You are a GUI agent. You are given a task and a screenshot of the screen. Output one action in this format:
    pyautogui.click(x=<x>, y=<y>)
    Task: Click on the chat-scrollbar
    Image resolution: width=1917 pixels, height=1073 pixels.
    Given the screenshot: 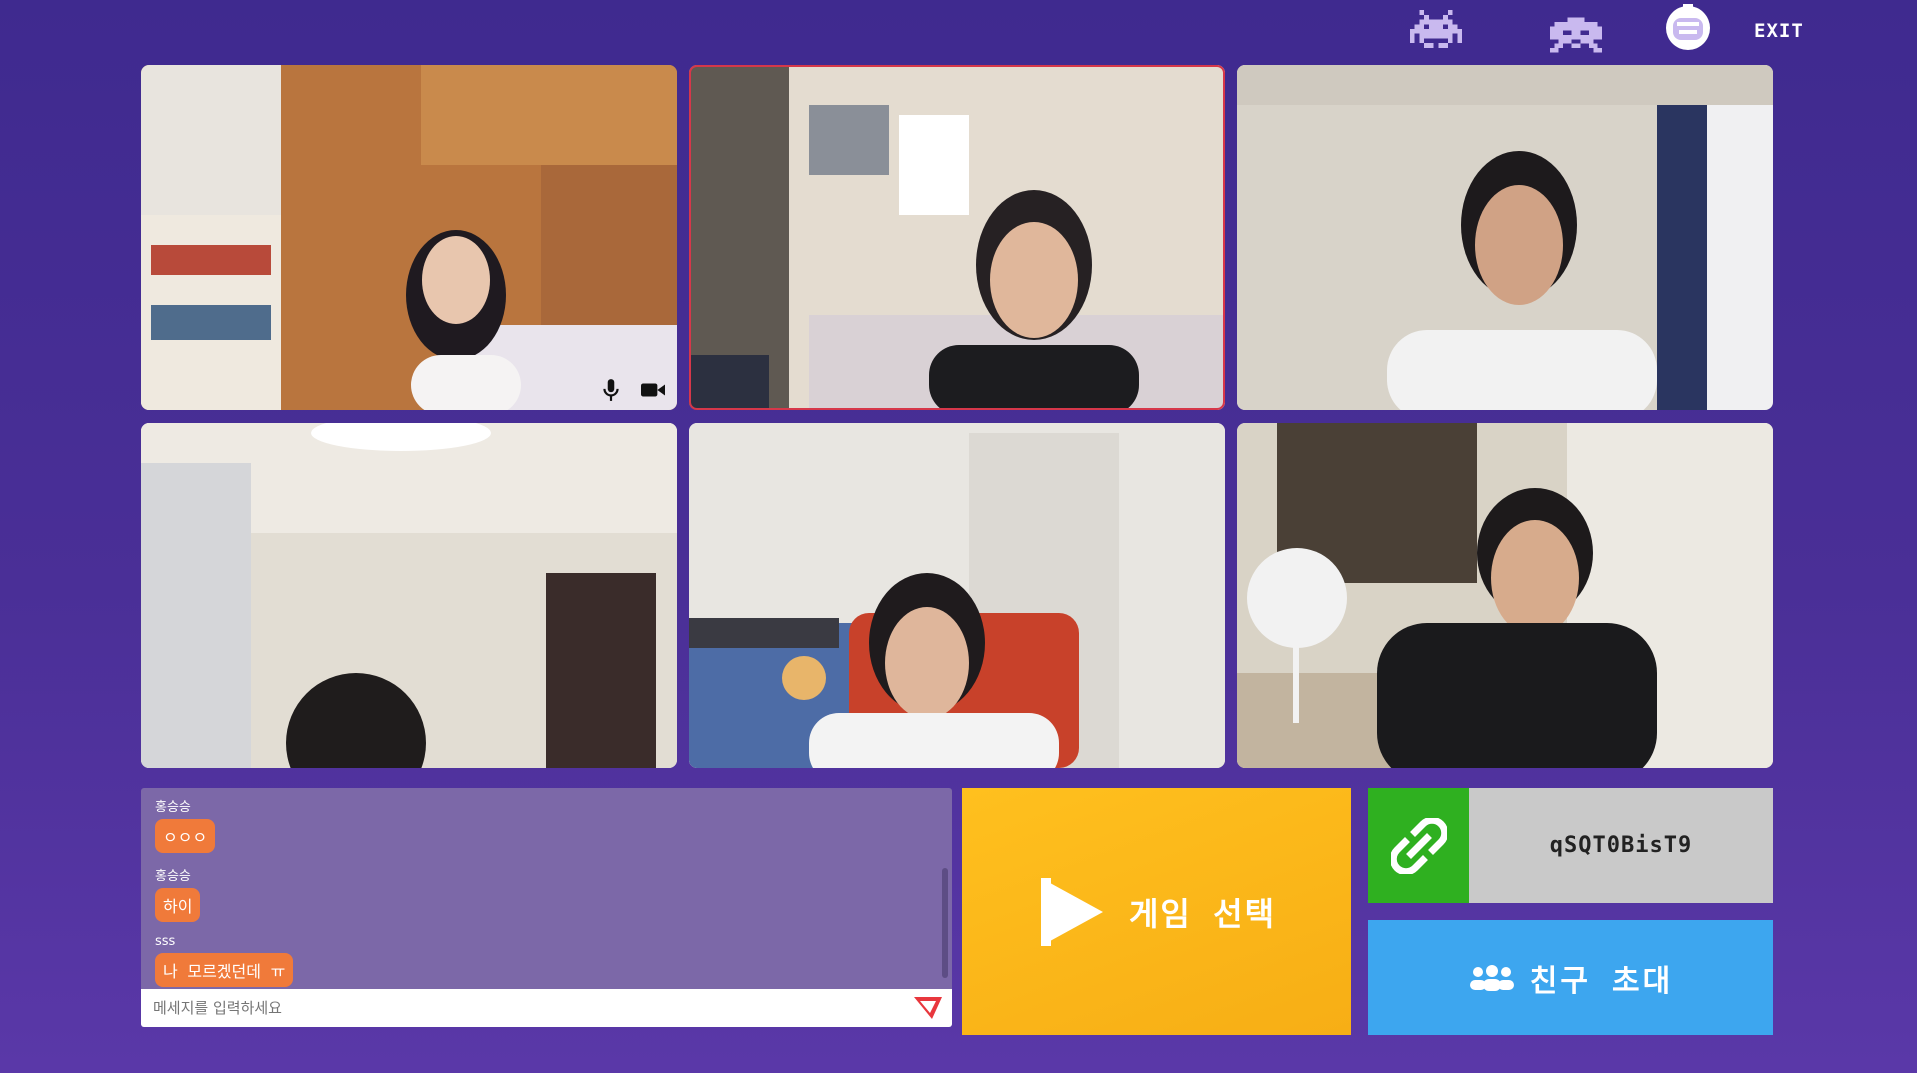 What is the action you would take?
    pyautogui.click(x=945, y=923)
    